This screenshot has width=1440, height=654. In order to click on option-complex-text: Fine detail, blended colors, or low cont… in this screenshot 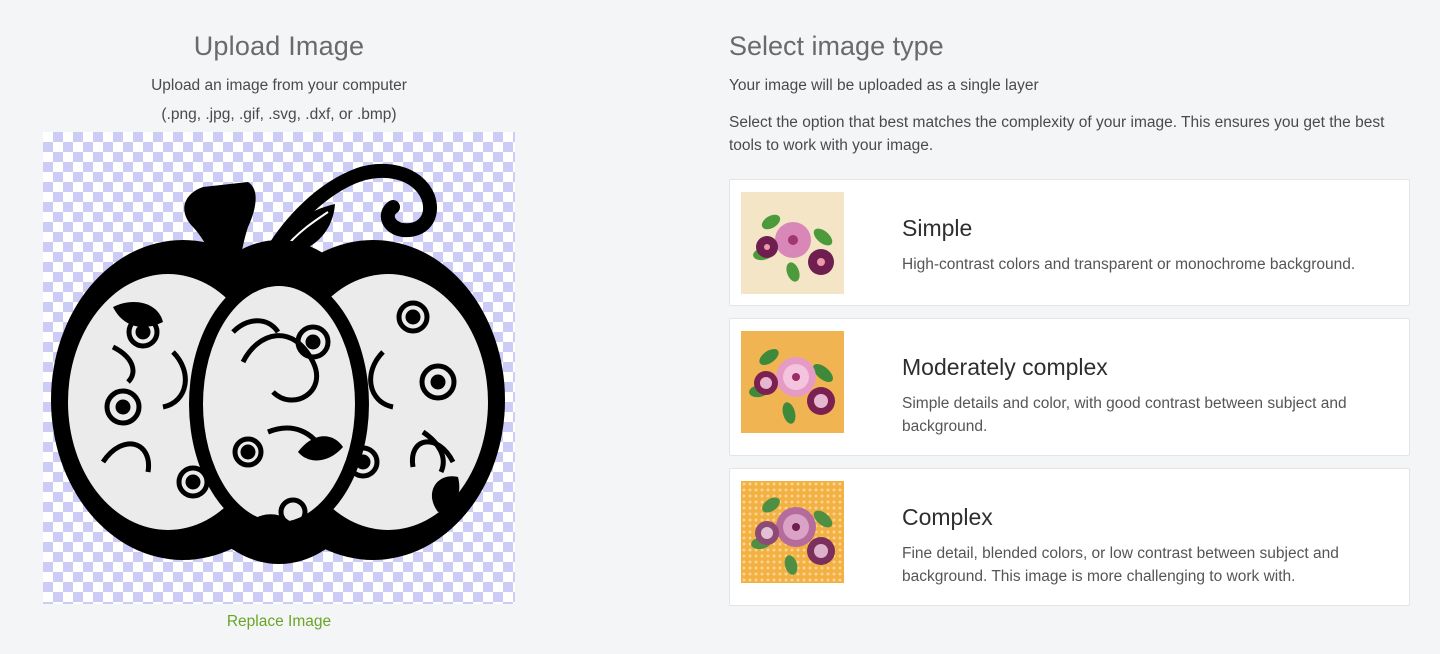, I will do `click(1120, 565)`.